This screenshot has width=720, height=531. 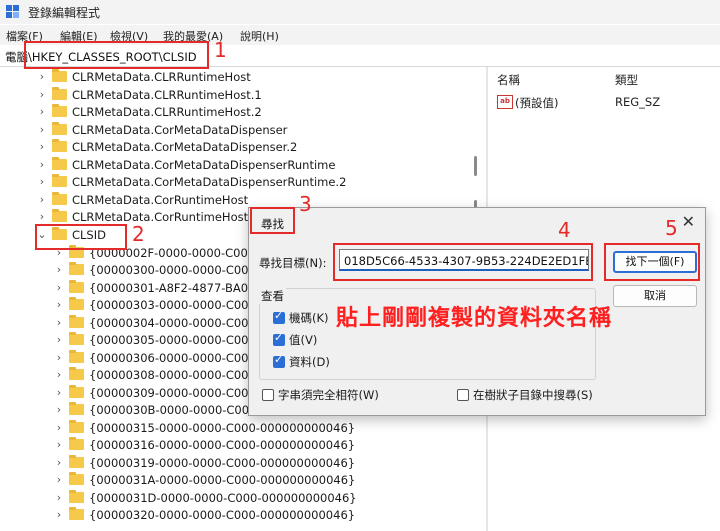 What do you see at coordinates (167, 112) in the screenshot?
I see `tree-item-label: CLRMetaData.CLRRuntimeHost.2` at bounding box center [167, 112].